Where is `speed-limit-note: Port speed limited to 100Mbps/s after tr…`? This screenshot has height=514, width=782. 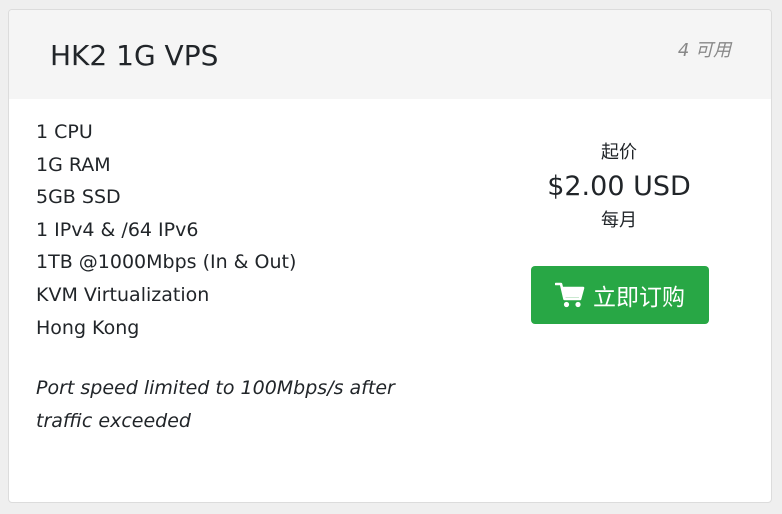 speed-limit-note: Port speed limited to 100Mbps/s after tr… is located at coordinates (215, 404).